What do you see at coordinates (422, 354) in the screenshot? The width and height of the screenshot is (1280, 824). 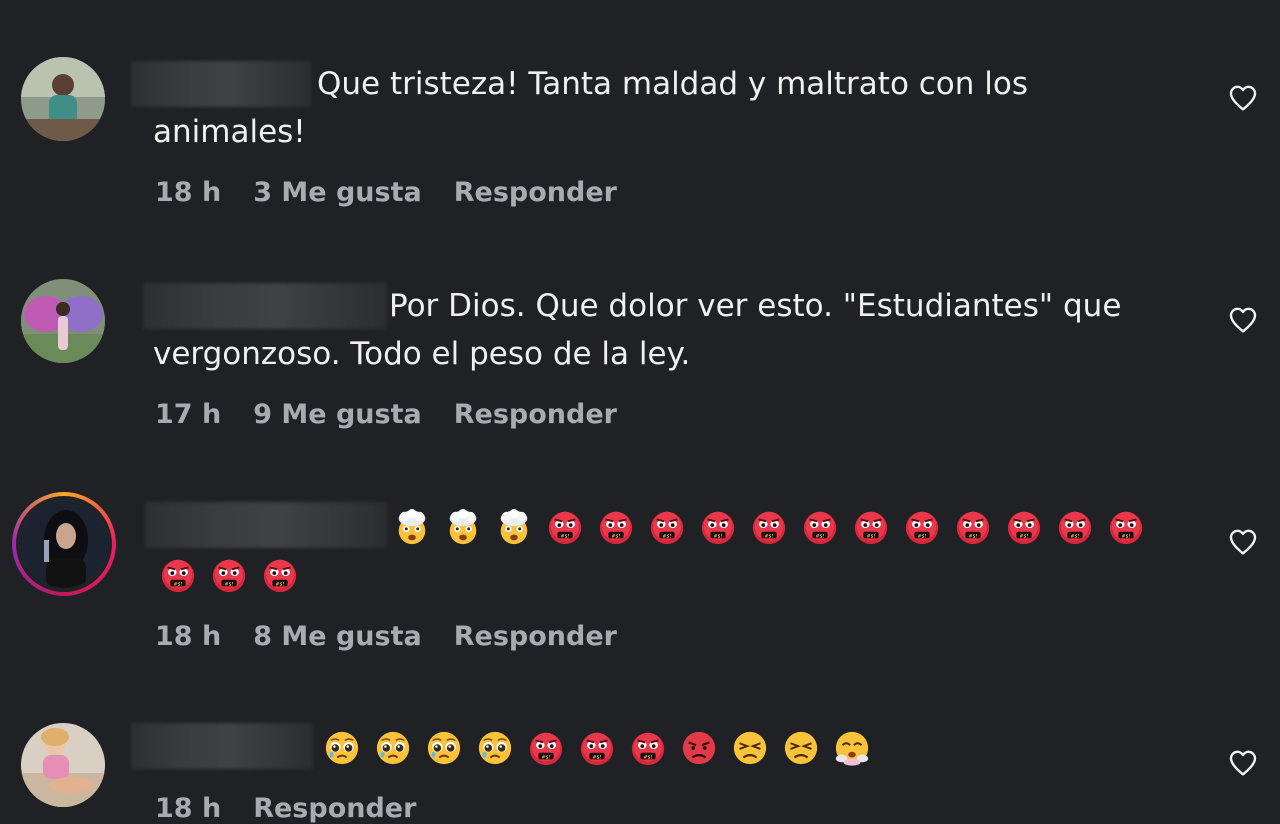 I see `comment-text-line: vergonzoso. Todo el peso de la ley.` at bounding box center [422, 354].